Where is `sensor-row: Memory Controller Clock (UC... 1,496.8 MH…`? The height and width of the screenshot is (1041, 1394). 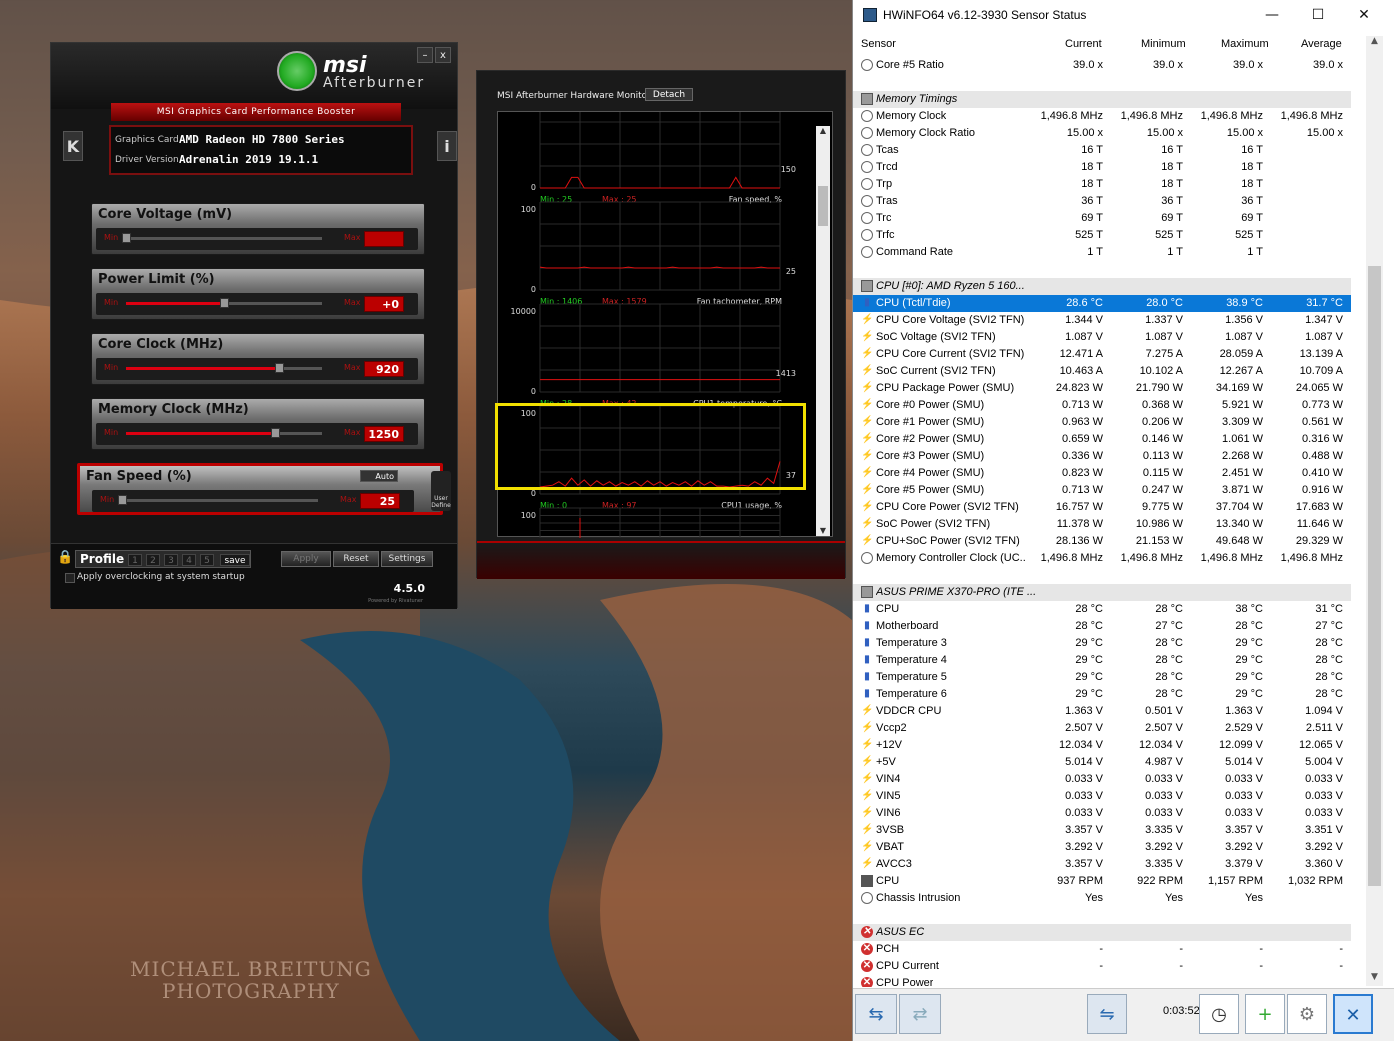
sensor-row: Memory Controller Clock (UC... 1,496.8 MH… is located at coordinates (1102, 558).